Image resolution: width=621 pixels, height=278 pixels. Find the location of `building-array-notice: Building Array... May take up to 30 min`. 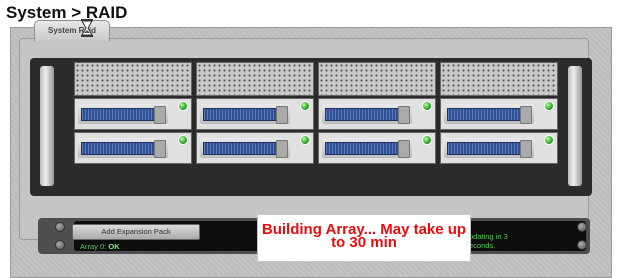

building-array-notice: Building Array... May take up to 30 min is located at coordinates (364, 238).